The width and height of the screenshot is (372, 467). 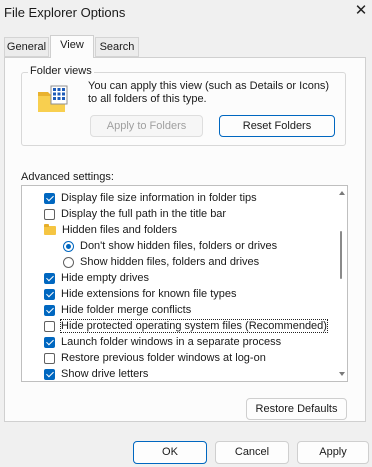 I want to click on reset-folders-button: Reset Folders, so click(x=277, y=126).